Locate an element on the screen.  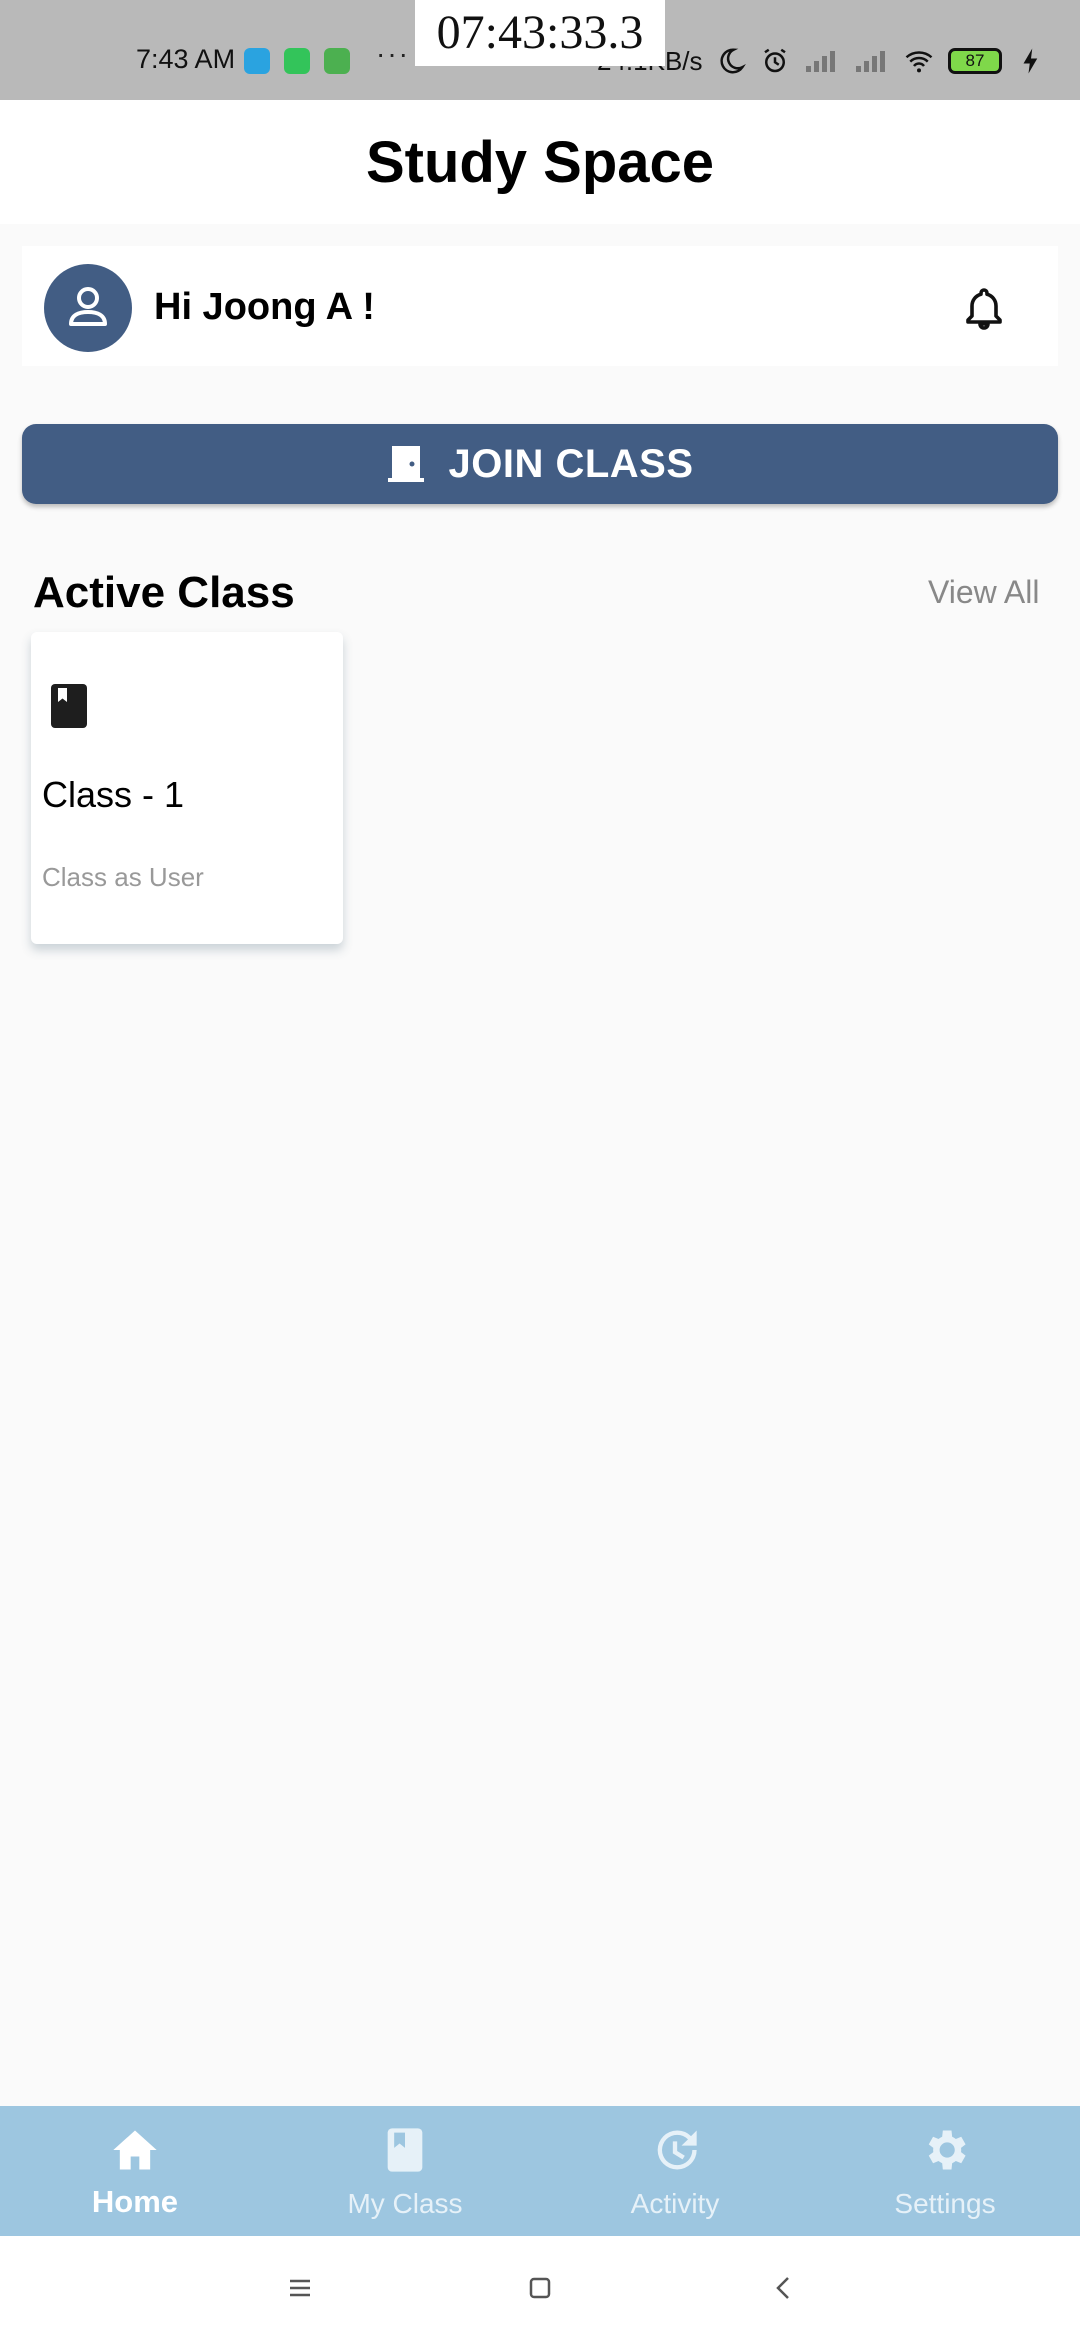
signal-icon is located at coordinates (820, 61).